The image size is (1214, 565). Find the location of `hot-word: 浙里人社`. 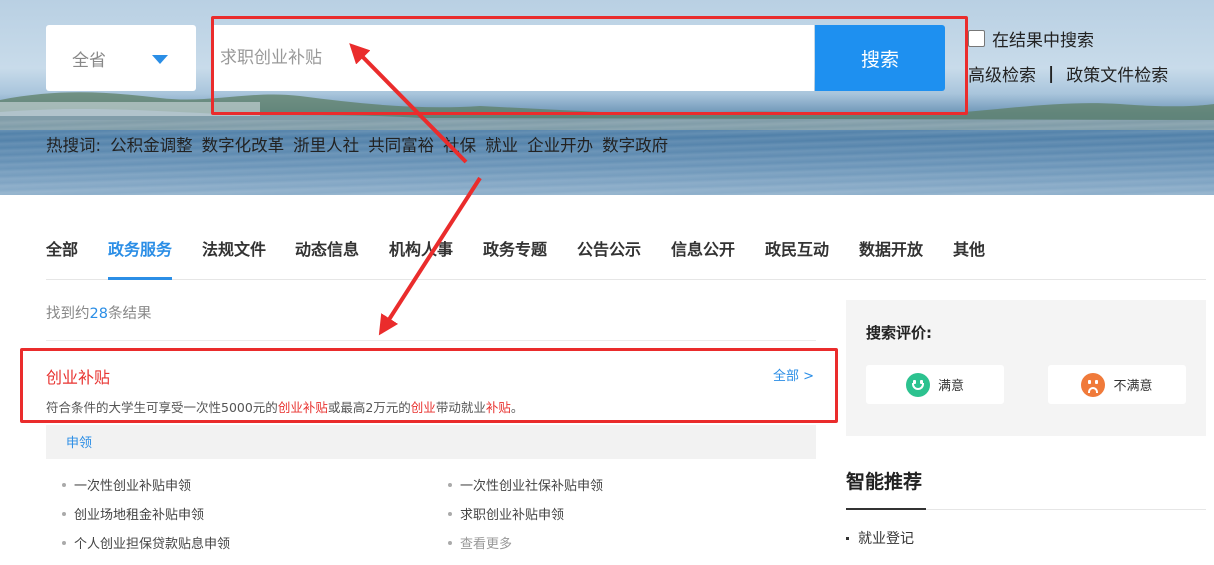

hot-word: 浙里人社 is located at coordinates (326, 144).